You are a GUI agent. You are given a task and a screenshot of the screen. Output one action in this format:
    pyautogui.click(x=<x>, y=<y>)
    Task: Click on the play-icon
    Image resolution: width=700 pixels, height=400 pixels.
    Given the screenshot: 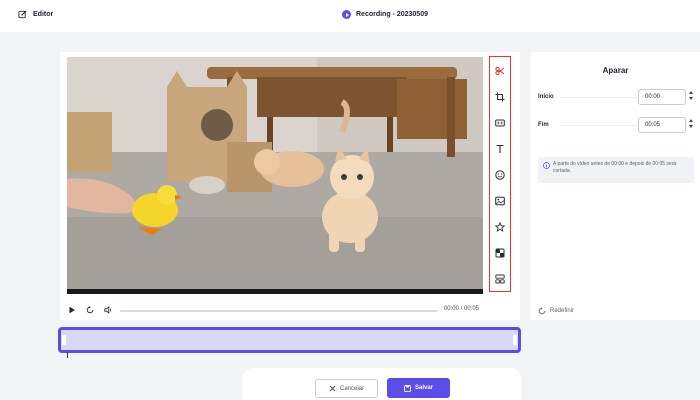 What is the action you would take?
    pyautogui.click(x=72, y=310)
    